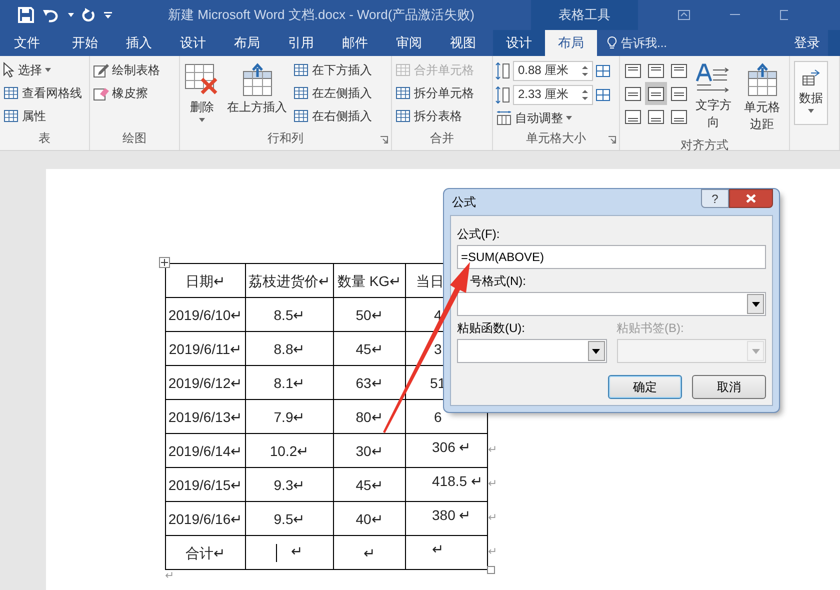 The height and width of the screenshot is (590, 840). I want to click on minimize-icon, so click(735, 15).